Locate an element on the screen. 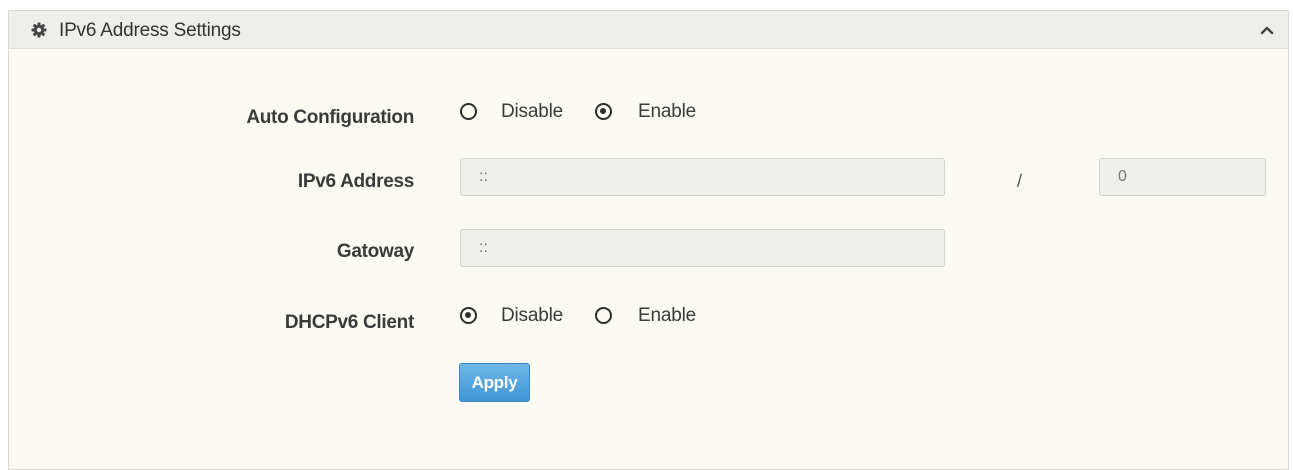 The height and width of the screenshot is (470, 1293). dhcpv6-client-disable-label: Disable is located at coordinates (532, 316).